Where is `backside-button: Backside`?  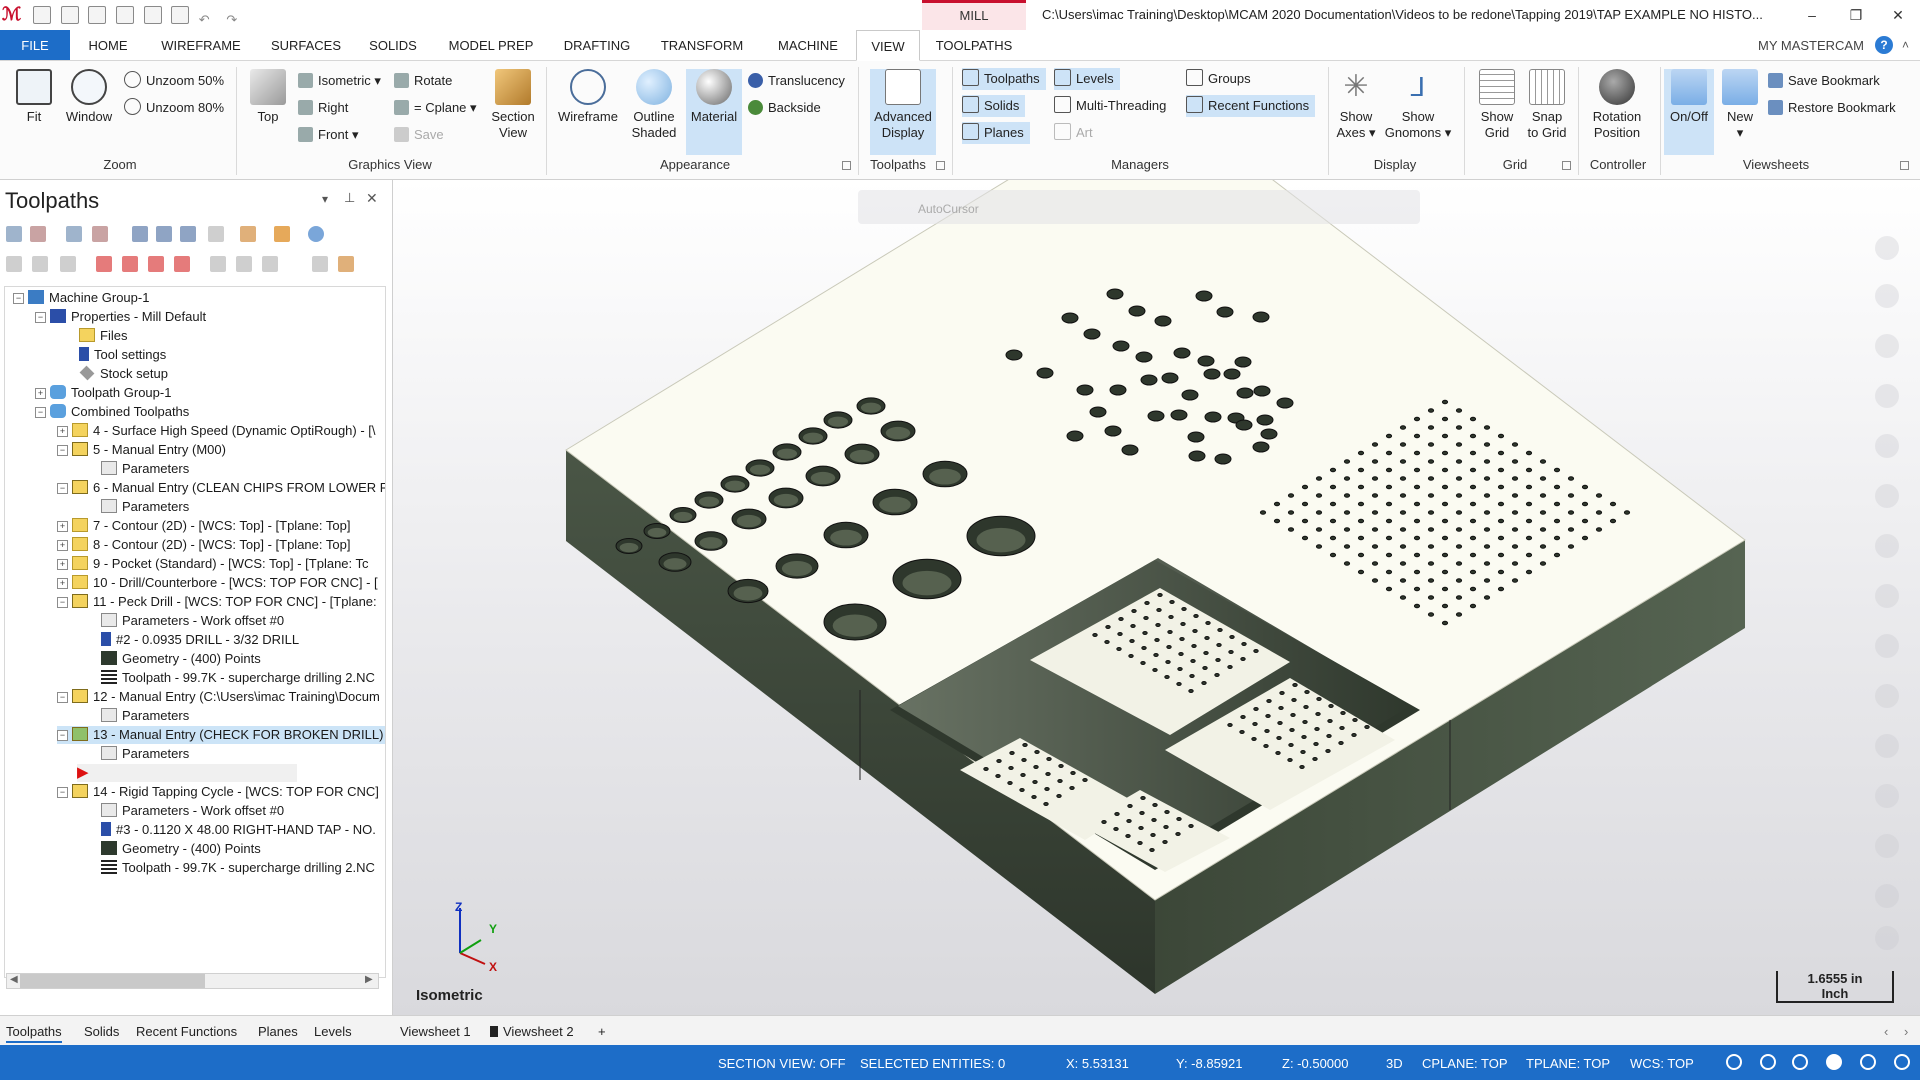
backside-button: Backside is located at coordinates (784, 108).